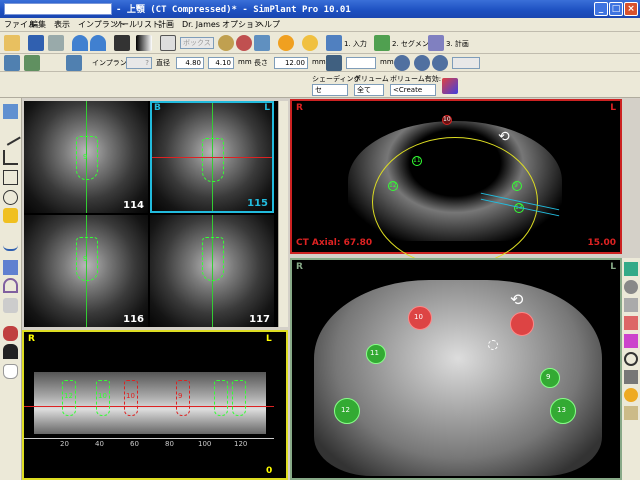  Describe the element at coordinates (631, 359) in the screenshot. I see `rotate-view-icon` at that location.